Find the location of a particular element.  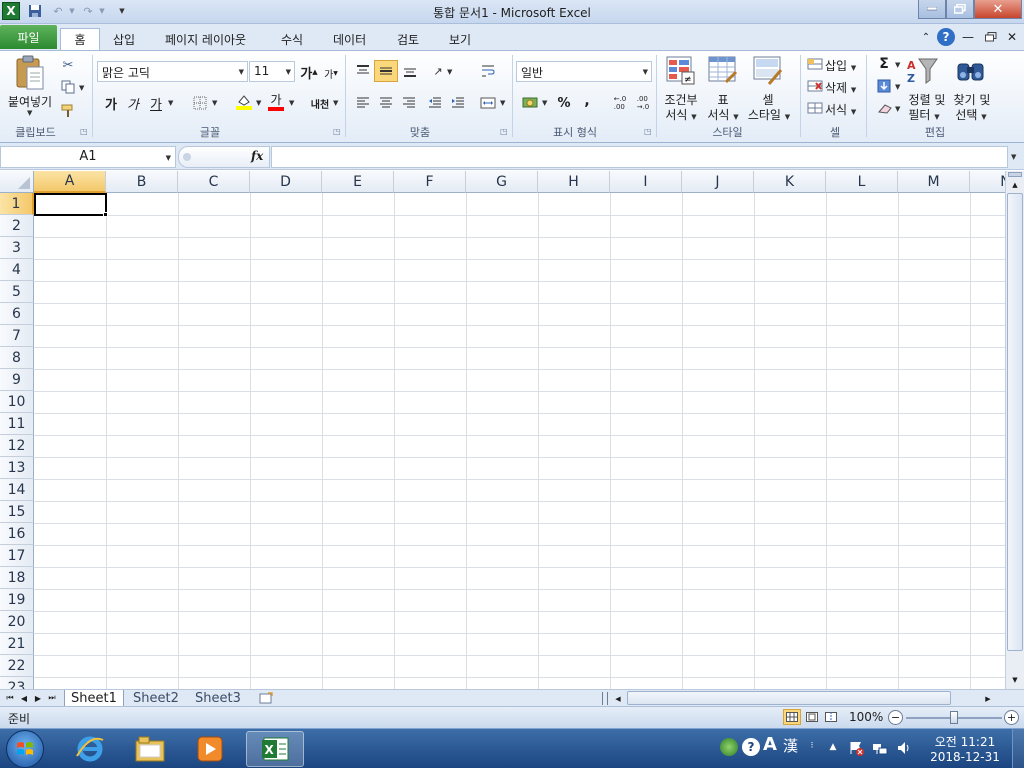

show-hidden-icons: ▲ is located at coordinates (833, 747).